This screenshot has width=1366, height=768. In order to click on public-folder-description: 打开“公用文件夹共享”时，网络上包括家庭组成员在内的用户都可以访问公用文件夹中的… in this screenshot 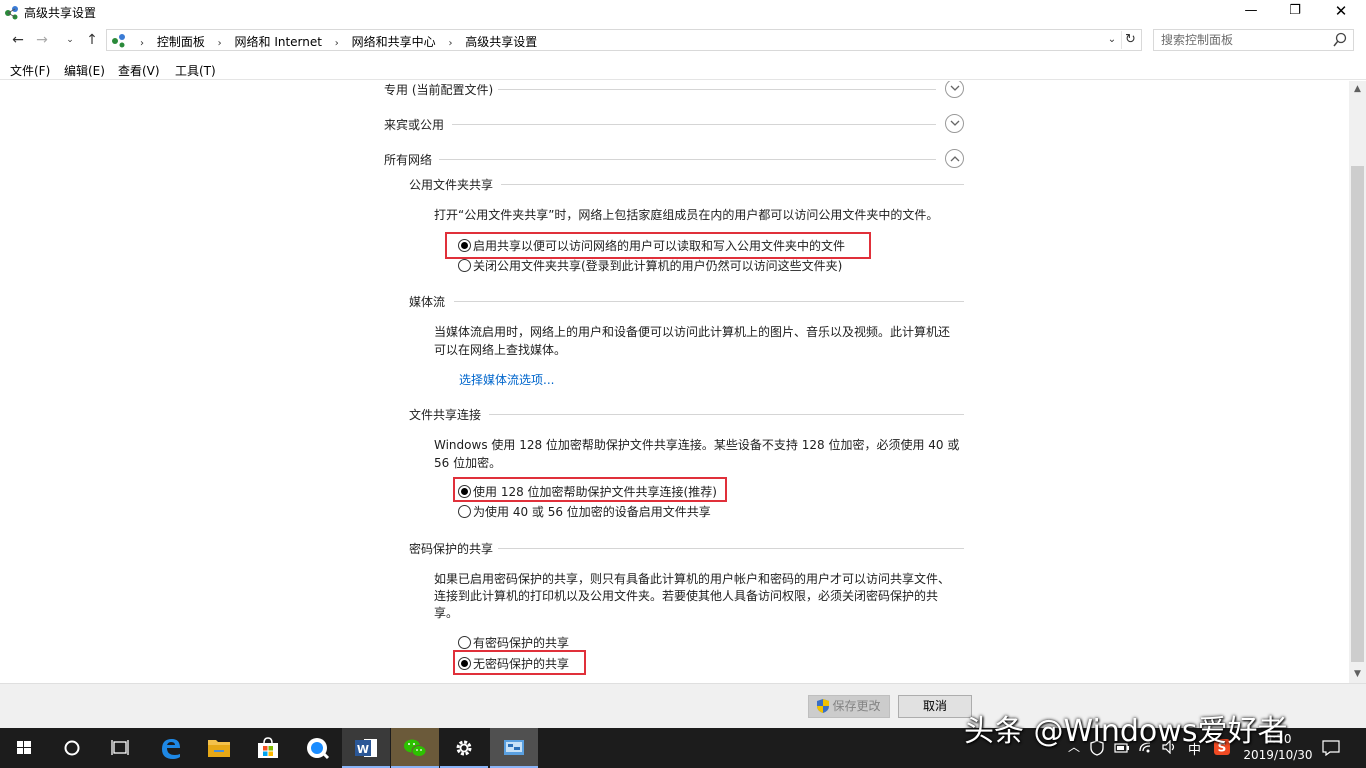, I will do `click(686, 215)`.